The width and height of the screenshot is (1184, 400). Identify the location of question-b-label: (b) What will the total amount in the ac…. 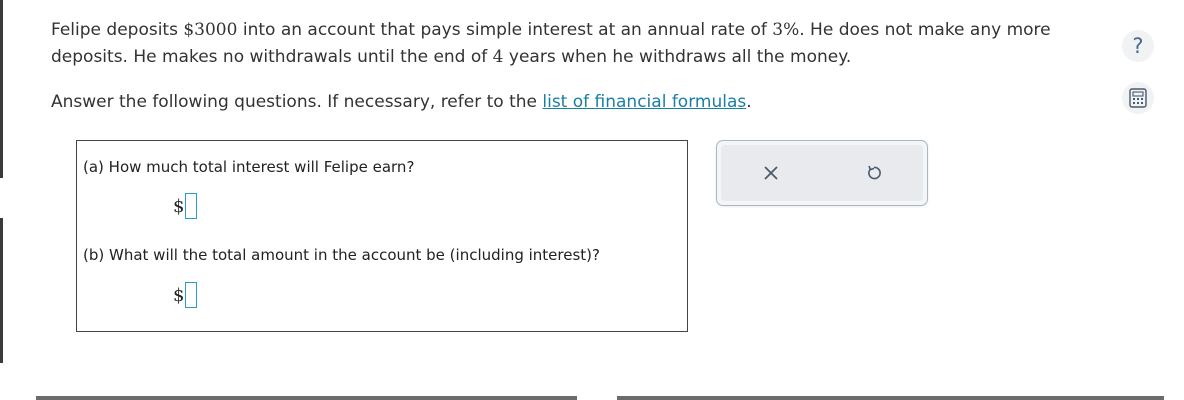
(341, 255).